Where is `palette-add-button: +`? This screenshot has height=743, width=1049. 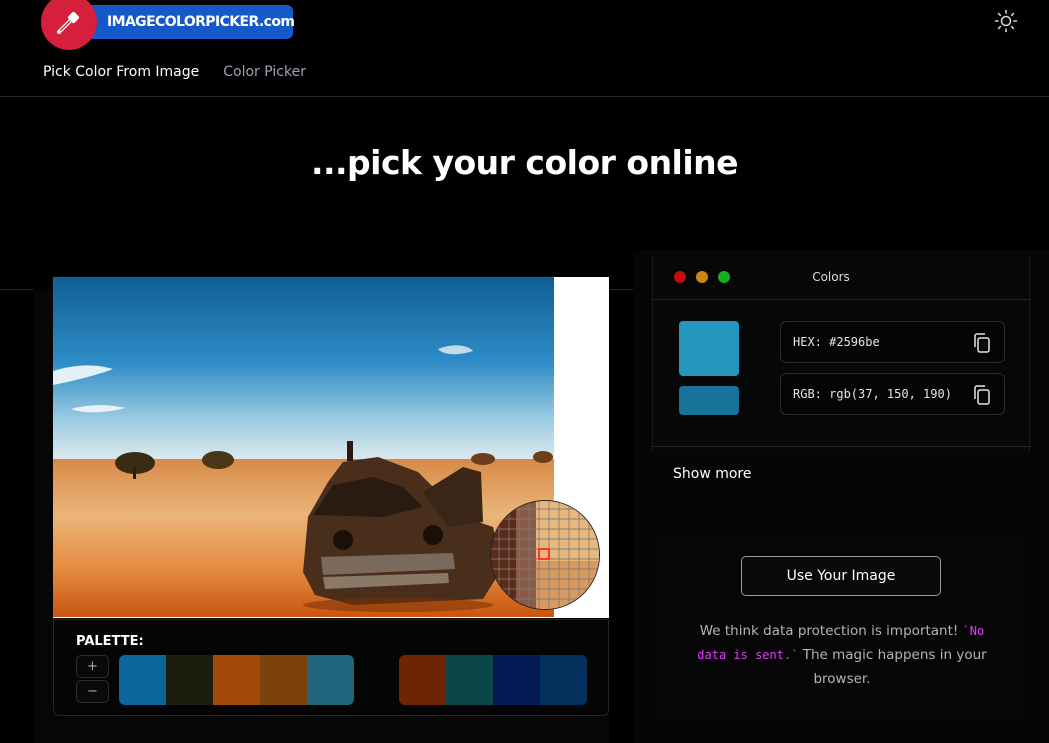 palette-add-button: + is located at coordinates (92, 666).